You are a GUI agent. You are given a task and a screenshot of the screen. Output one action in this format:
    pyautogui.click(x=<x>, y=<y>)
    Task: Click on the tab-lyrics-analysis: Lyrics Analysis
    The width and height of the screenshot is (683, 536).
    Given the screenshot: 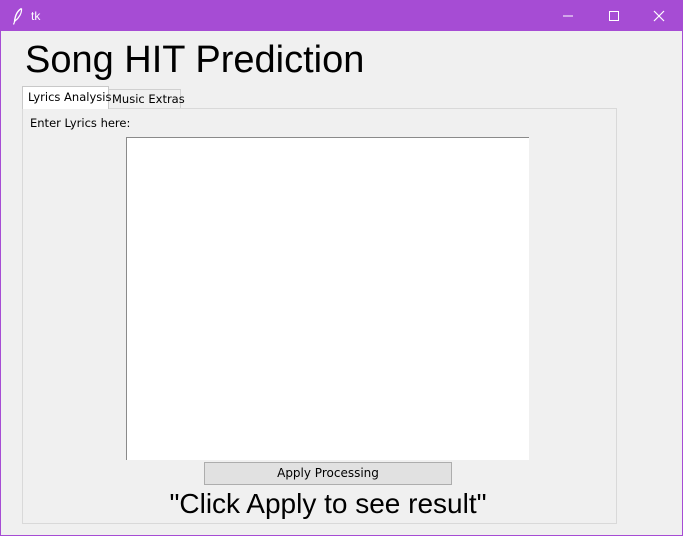 What is the action you would take?
    pyautogui.click(x=66, y=97)
    